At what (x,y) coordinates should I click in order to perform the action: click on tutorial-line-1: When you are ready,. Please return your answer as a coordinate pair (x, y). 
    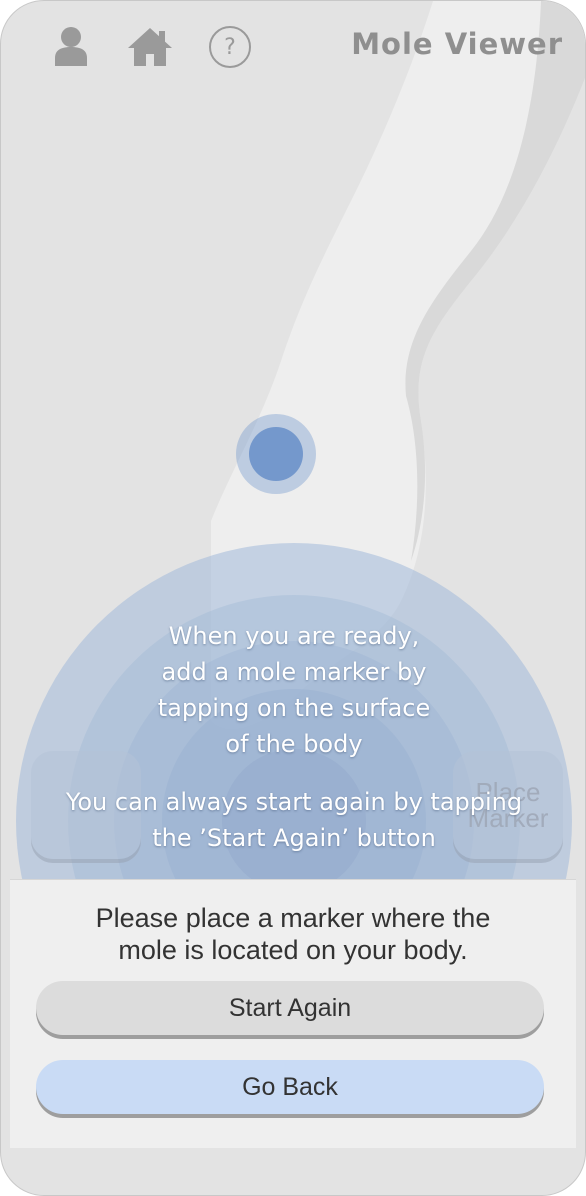
    Looking at the image, I should click on (294, 636).